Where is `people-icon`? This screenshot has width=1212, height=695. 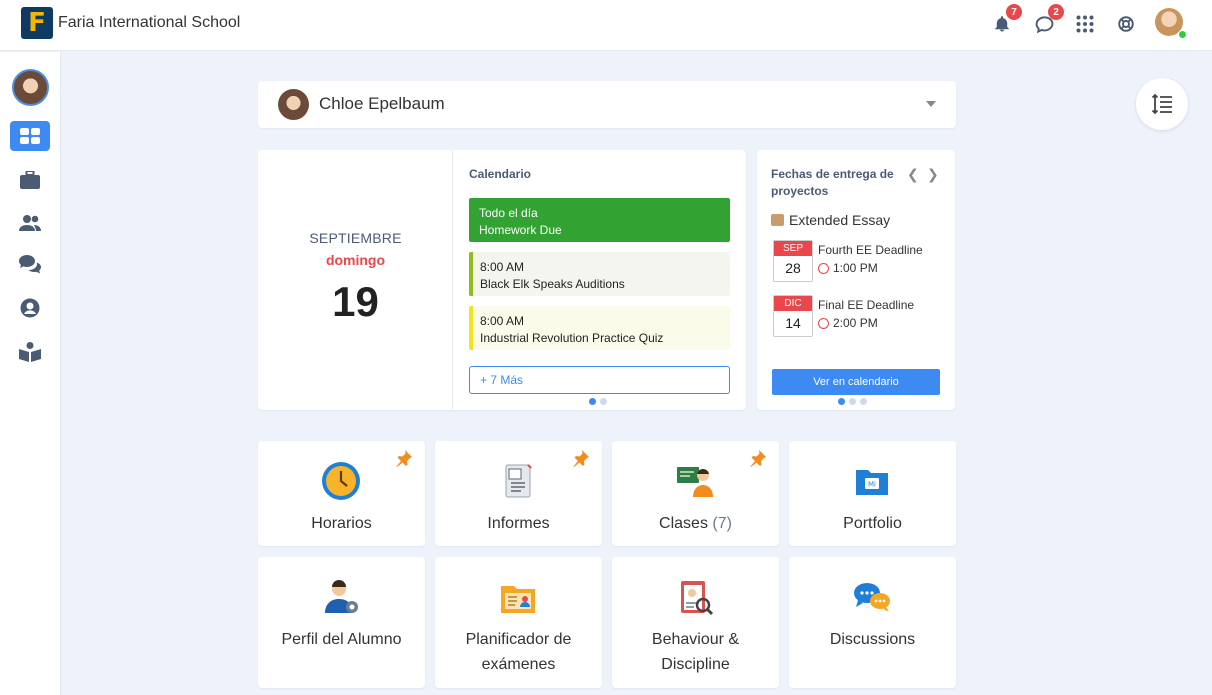
people-icon is located at coordinates (30, 223).